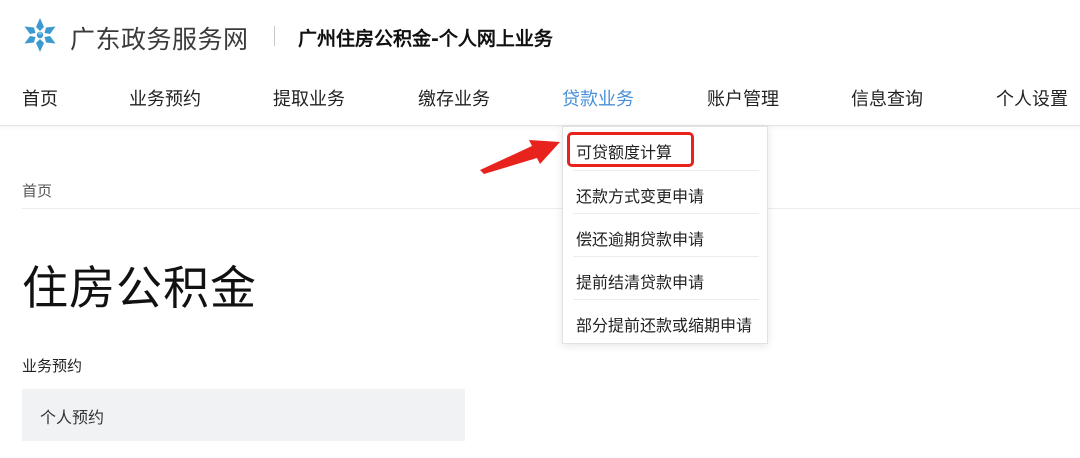 The width and height of the screenshot is (1080, 458). I want to click on brand-name: 广东政务服务网, so click(159, 38).